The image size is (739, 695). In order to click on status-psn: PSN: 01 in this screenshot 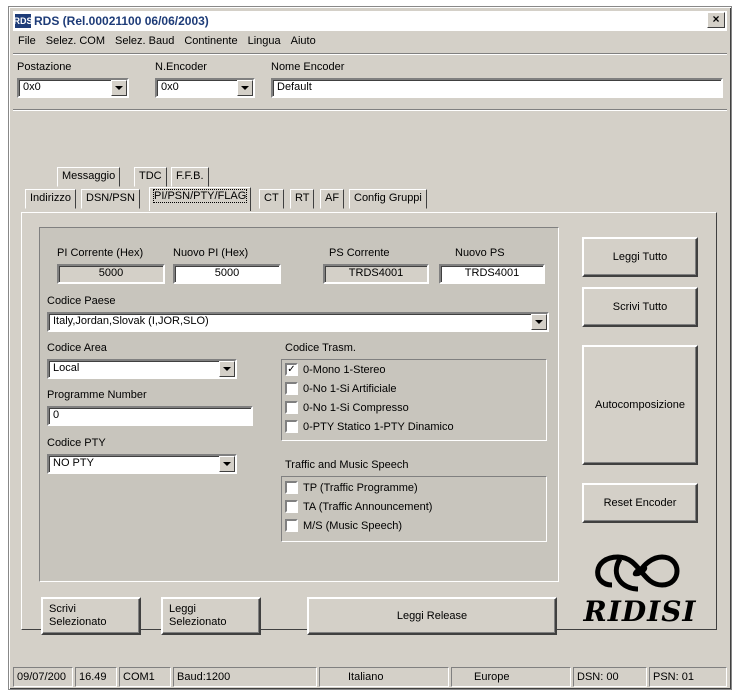, I will do `click(688, 677)`.